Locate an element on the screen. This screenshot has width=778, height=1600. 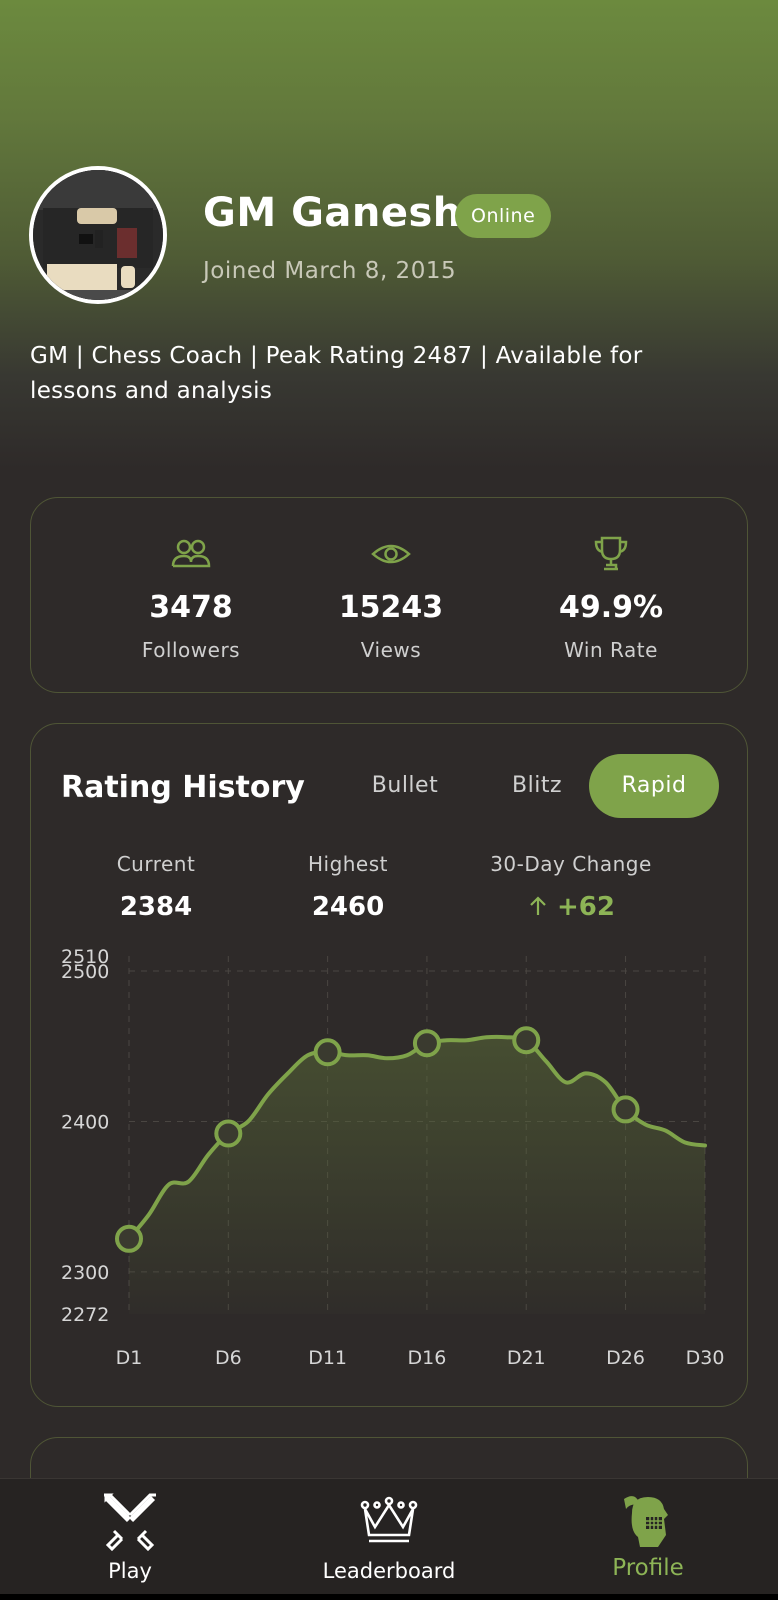
x-tick-label: D1 is located at coordinates (129, 1358).